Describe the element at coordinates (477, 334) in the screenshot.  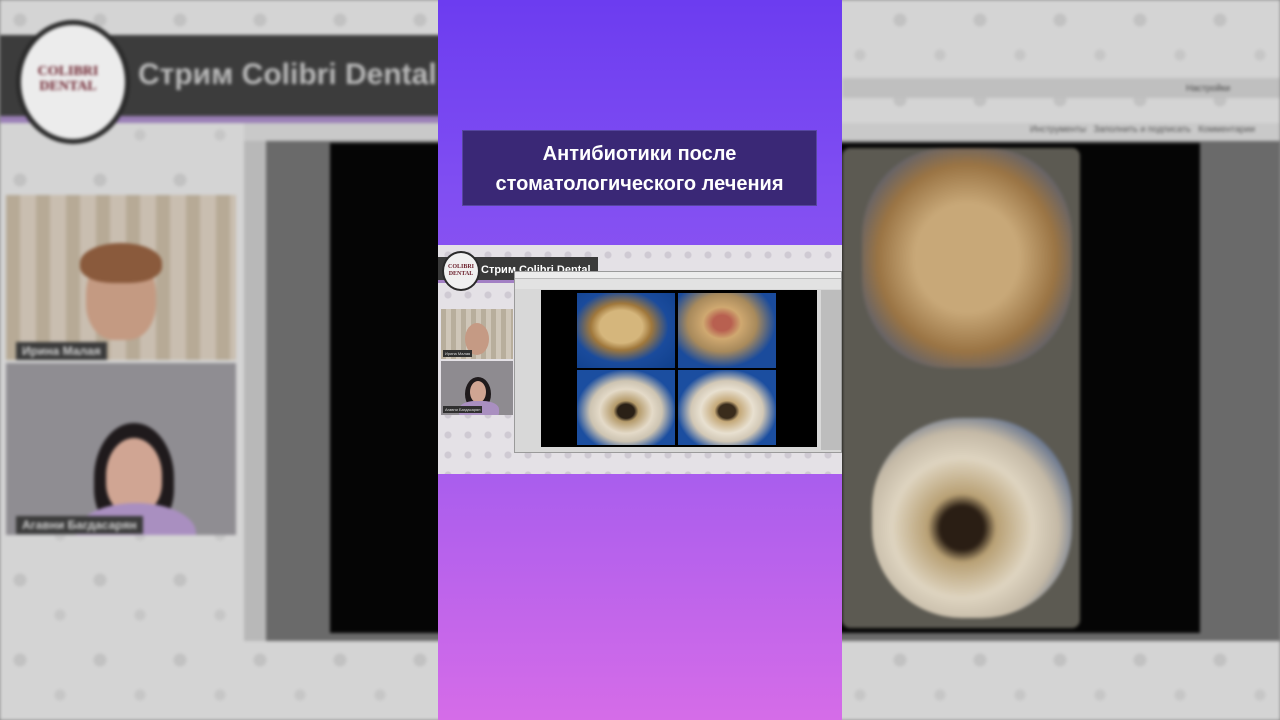
I see `preview-camera-1: Ирина Малая` at that location.